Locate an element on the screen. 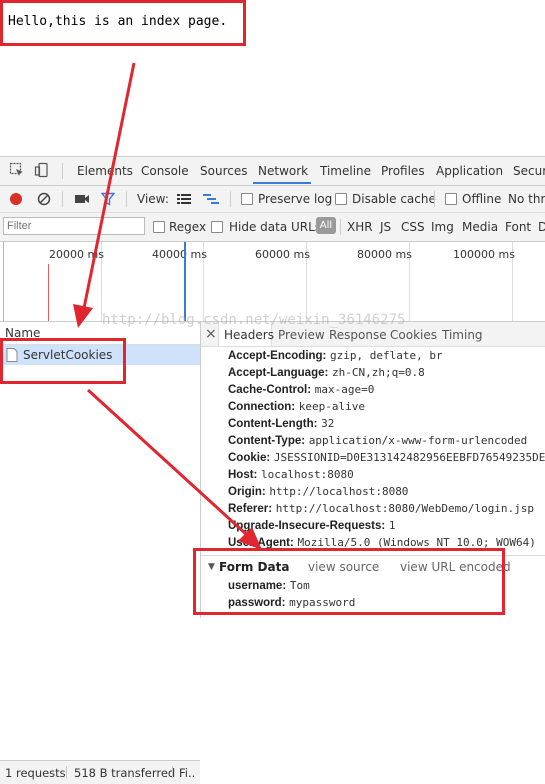 Image resolution: width=545 pixels, height=784 pixels. timeline-tick: 100000 ms is located at coordinates (484, 254).